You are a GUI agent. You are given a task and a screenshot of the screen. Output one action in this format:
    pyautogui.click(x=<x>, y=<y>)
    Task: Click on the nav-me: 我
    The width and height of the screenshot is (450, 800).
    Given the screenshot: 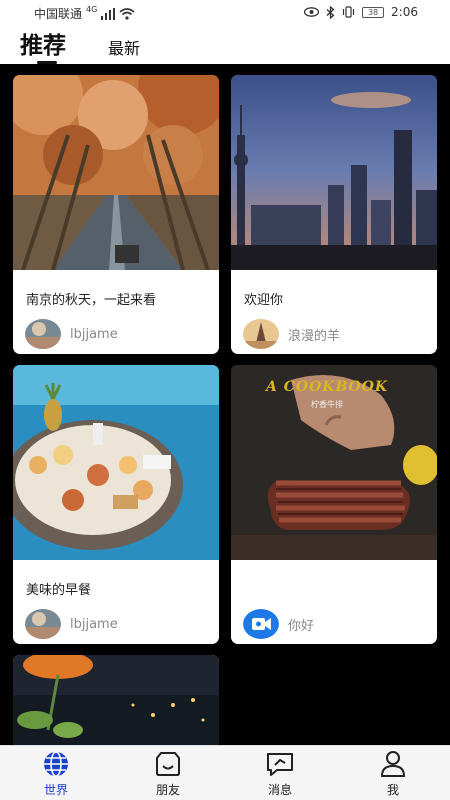 What is the action you would take?
    pyautogui.click(x=393, y=774)
    